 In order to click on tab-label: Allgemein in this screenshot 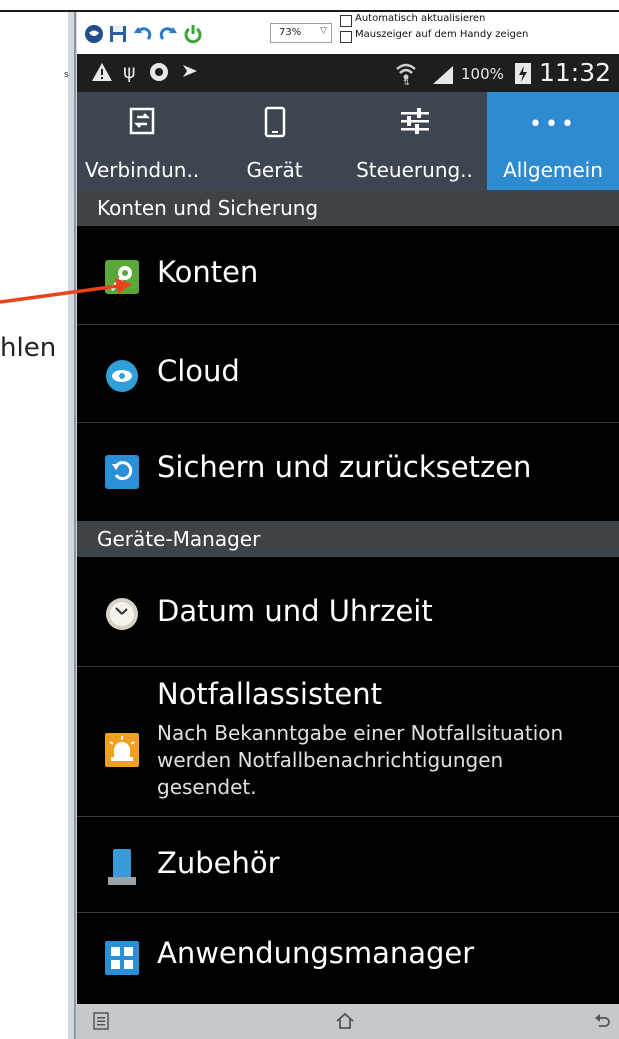, I will do `click(553, 170)`.